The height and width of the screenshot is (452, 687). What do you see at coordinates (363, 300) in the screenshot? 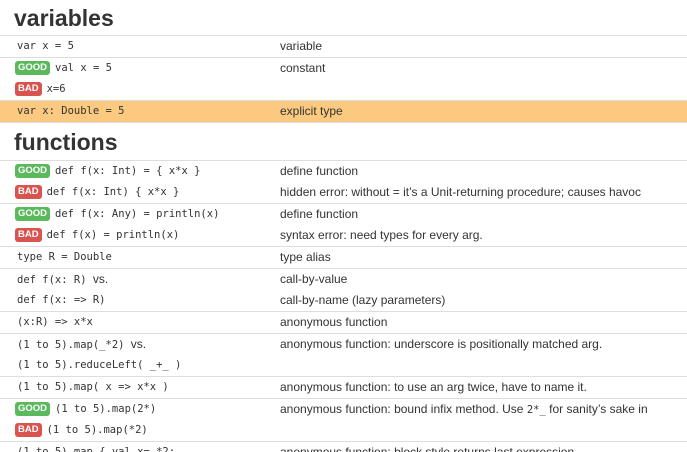
I see `description: call-by-name (lazy parameters)` at bounding box center [363, 300].